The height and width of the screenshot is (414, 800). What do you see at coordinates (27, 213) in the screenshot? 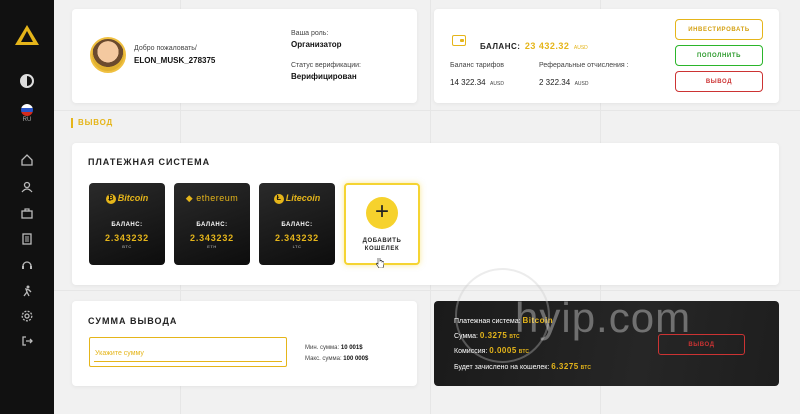
I see `briefcase-icon` at bounding box center [27, 213].